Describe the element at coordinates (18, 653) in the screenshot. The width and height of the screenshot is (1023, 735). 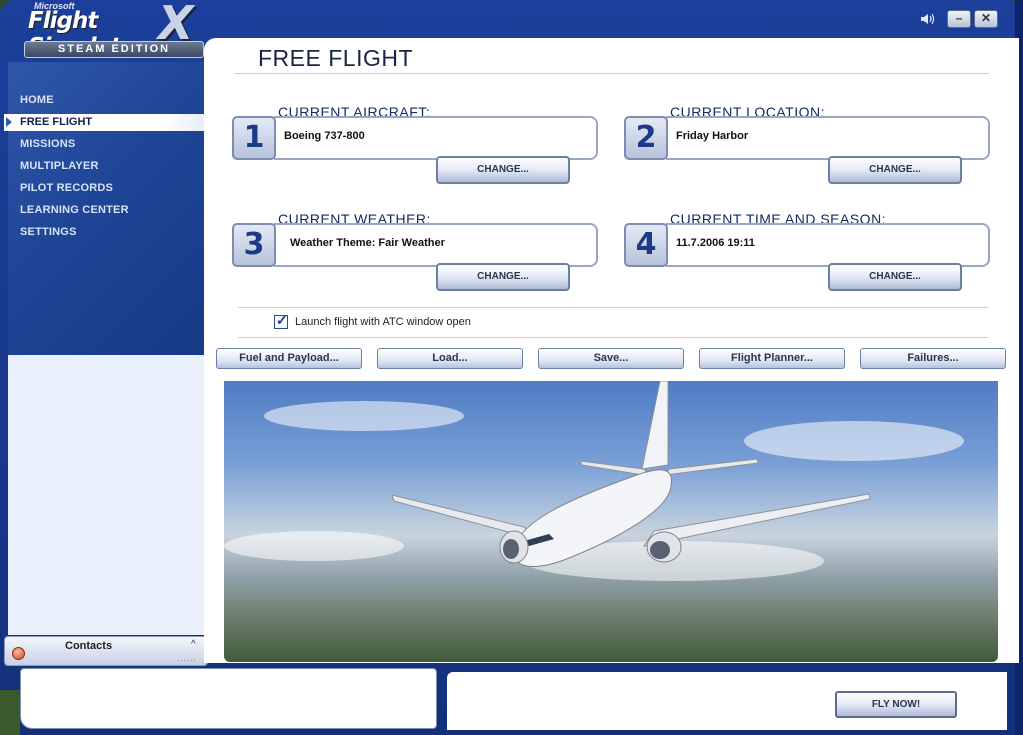
I see `status-icon` at that location.